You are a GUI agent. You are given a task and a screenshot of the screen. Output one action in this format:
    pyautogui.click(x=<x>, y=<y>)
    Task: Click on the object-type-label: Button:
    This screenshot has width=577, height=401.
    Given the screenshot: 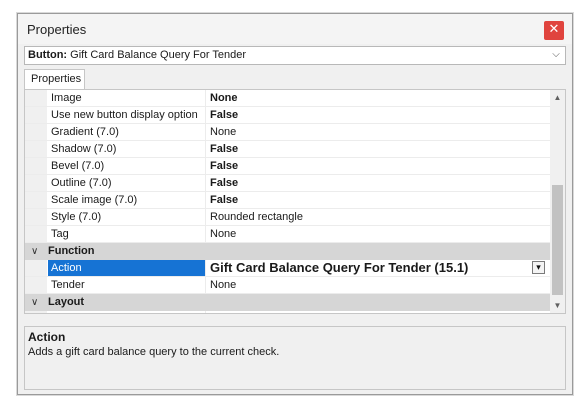 What is the action you would take?
    pyautogui.click(x=48, y=55)
    